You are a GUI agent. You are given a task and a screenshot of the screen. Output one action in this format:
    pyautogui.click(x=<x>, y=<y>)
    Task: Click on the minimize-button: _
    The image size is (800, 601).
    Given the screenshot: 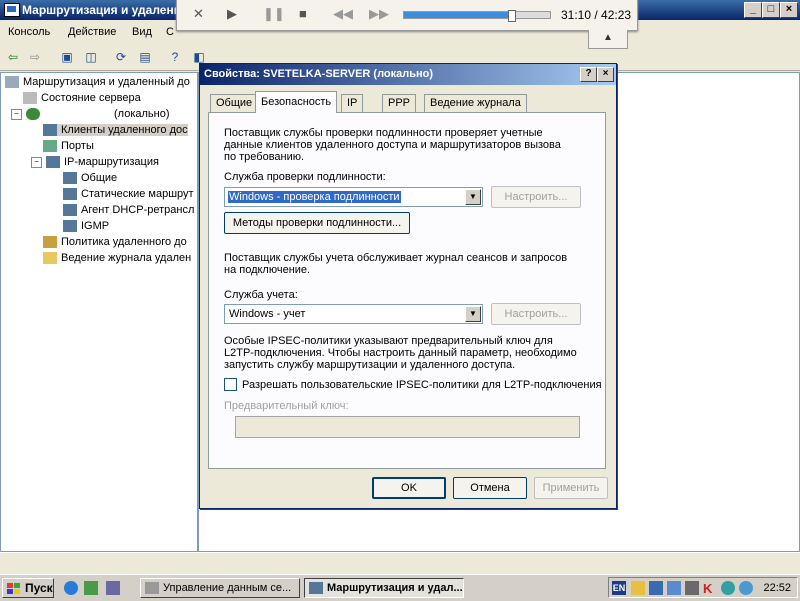 What is the action you would take?
    pyautogui.click(x=753, y=10)
    